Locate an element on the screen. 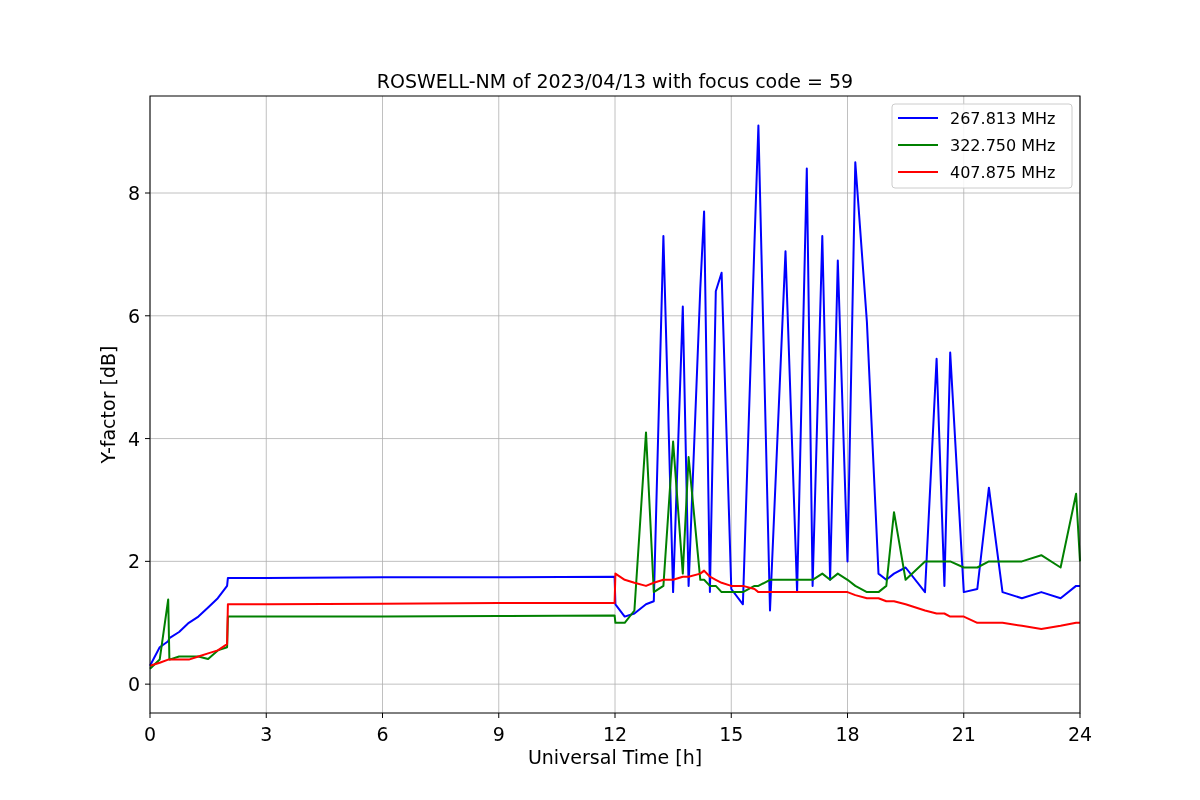  x-tick-label: 15 is located at coordinates (731, 734).